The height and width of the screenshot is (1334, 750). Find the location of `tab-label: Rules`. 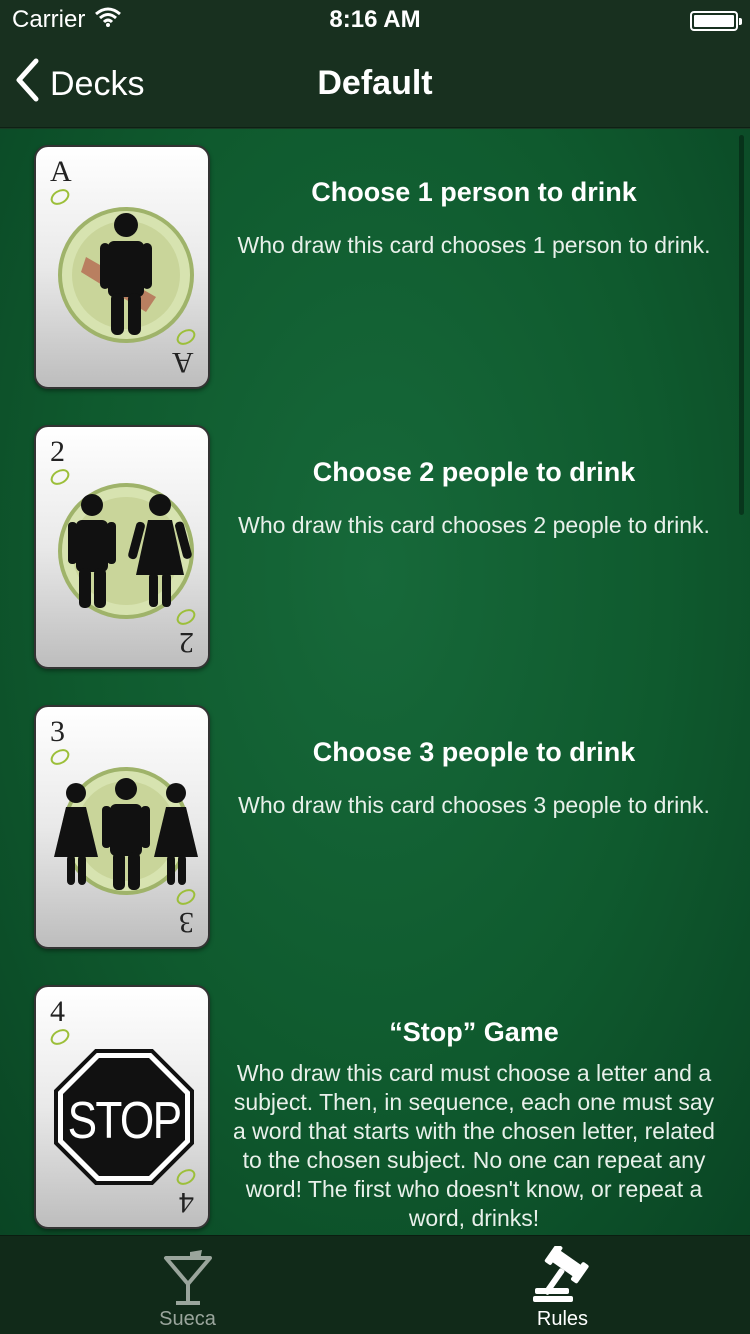

tab-label: Rules is located at coordinates (562, 1319).